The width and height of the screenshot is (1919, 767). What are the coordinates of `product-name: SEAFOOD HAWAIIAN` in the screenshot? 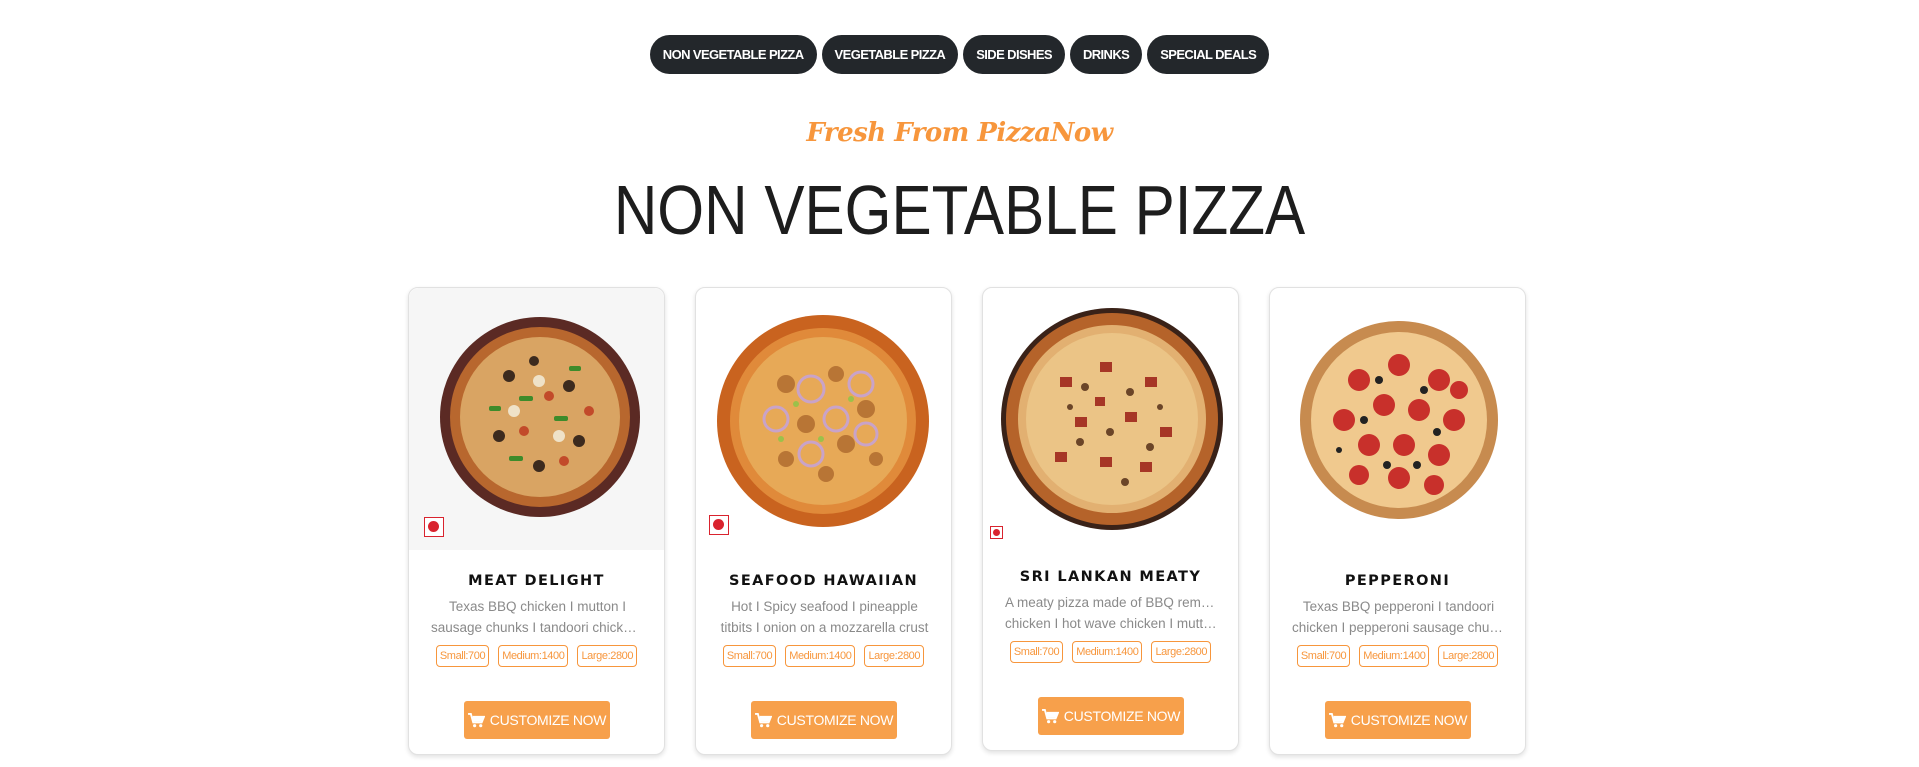 It's located at (823, 581).